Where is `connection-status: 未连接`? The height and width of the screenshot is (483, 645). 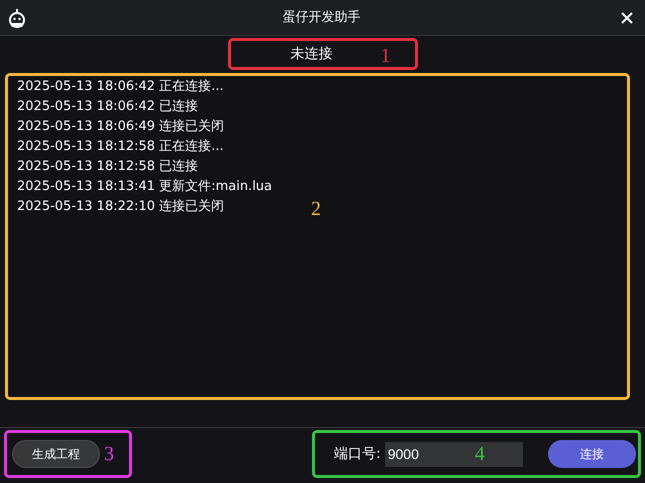 connection-status: 未连接 is located at coordinates (311, 54).